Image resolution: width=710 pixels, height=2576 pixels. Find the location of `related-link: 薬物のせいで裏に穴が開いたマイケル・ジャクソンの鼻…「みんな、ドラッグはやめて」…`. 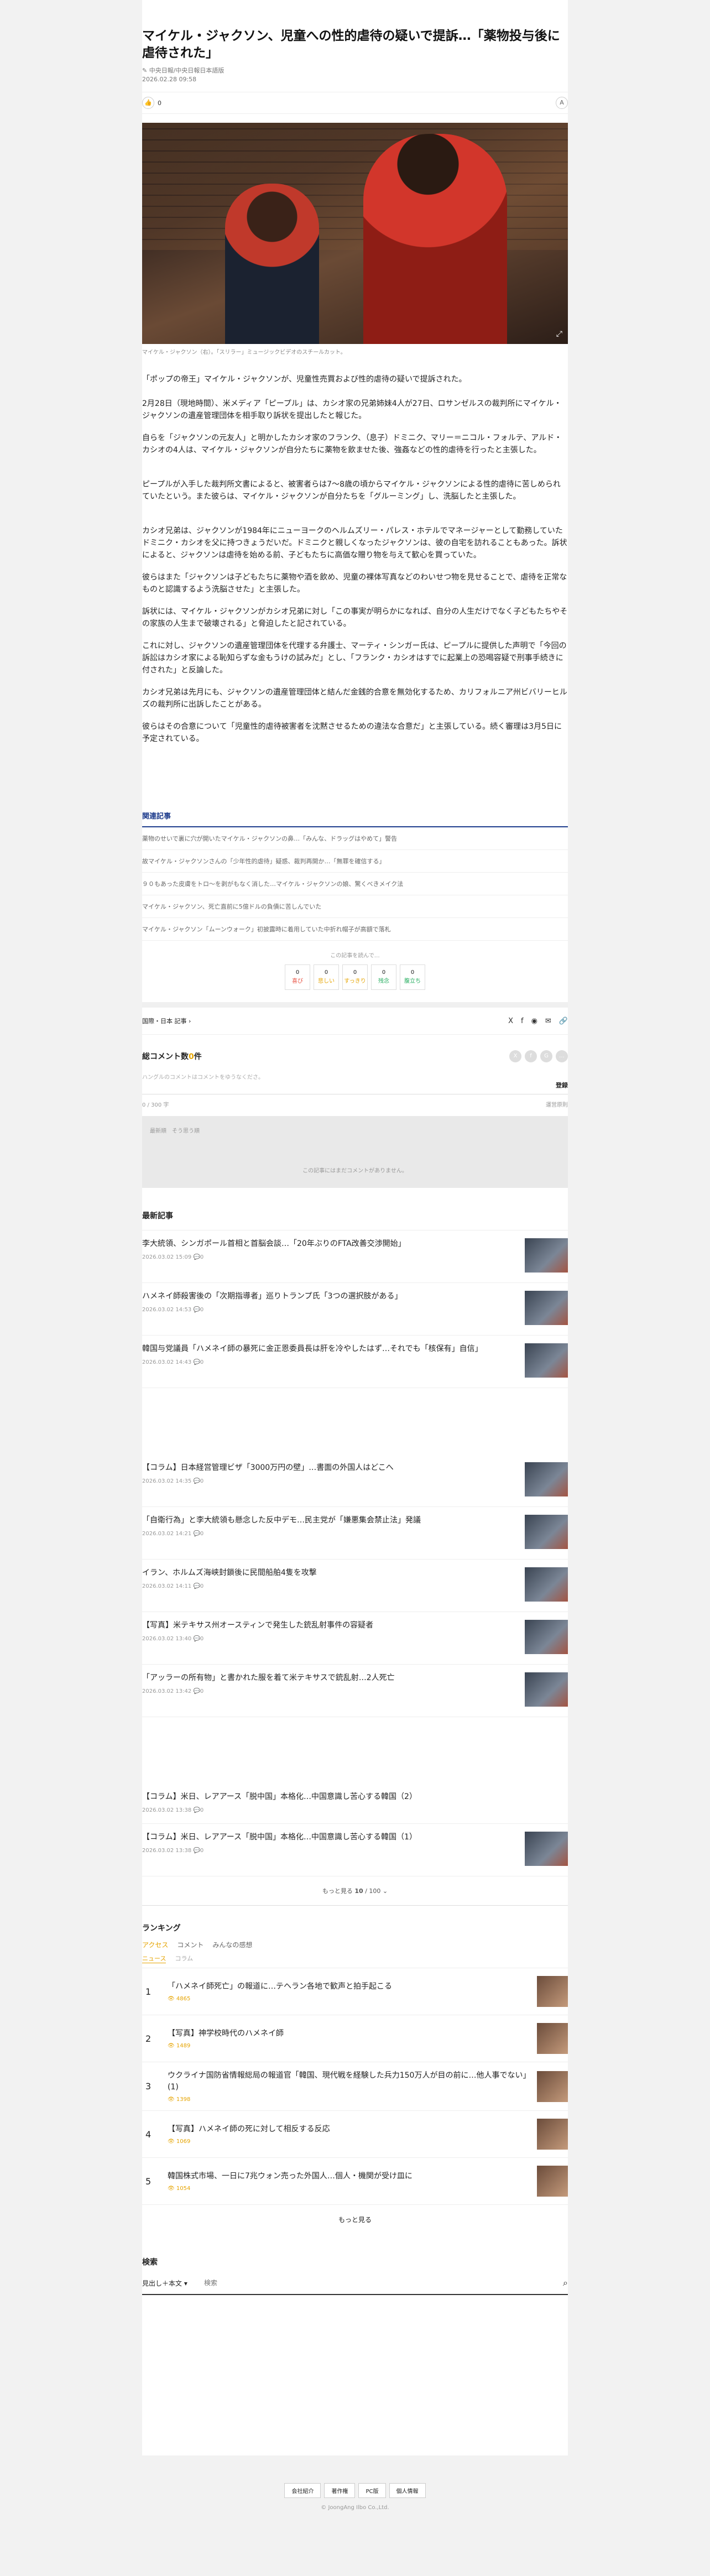

related-link: 薬物のせいで裏に穴が開いたマイケル・ジャクソンの鼻…「みんな、ドラッグはやめて」… is located at coordinates (355, 838).